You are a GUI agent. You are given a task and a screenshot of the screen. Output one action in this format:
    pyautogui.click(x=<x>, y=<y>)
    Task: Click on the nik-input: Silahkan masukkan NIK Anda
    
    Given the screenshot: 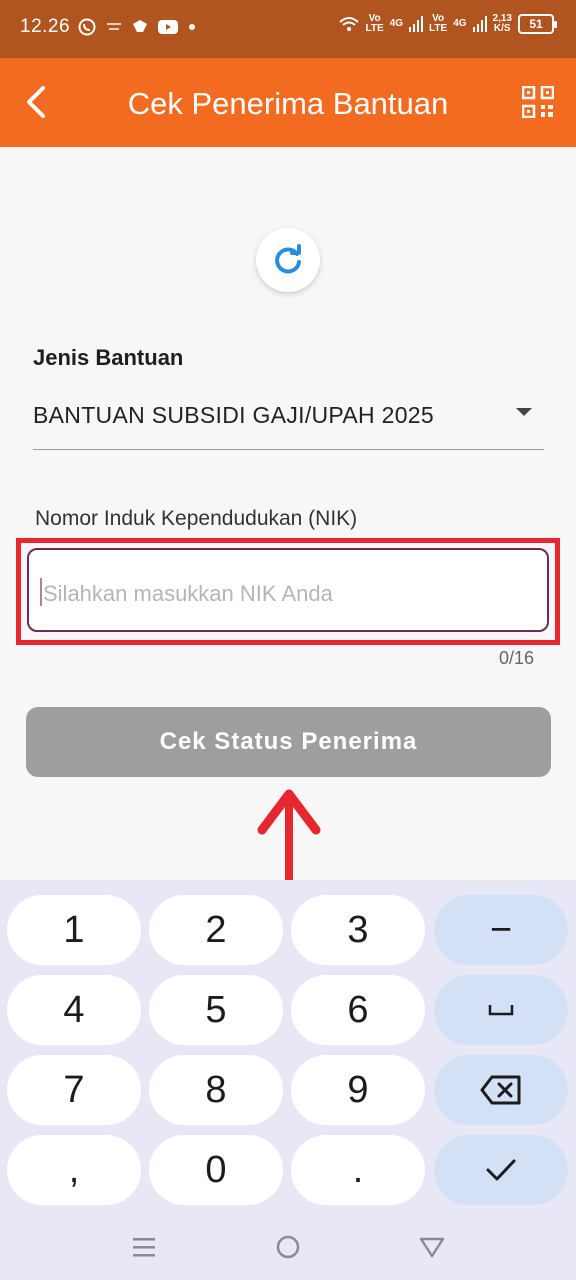 What is the action you would take?
    pyautogui.click(x=288, y=590)
    